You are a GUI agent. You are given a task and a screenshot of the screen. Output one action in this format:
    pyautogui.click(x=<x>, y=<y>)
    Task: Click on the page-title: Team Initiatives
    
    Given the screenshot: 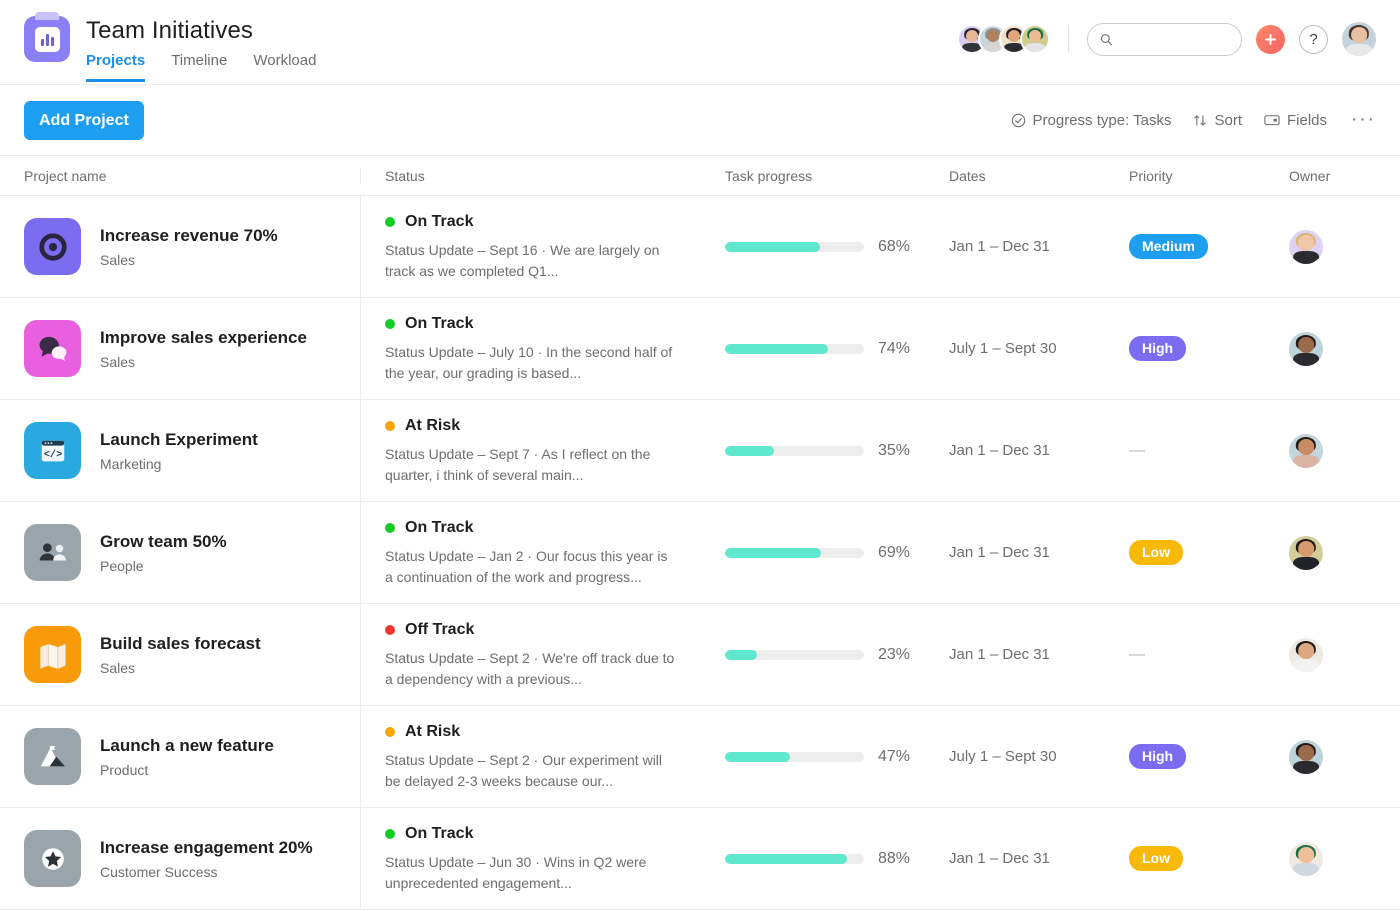 What is the action you would take?
    pyautogui.click(x=169, y=30)
    